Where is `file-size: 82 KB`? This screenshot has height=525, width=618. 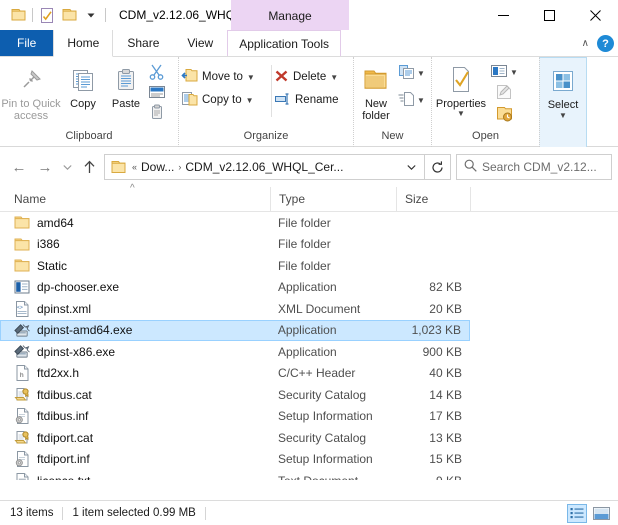 file-size: 82 KB is located at coordinates (445, 287).